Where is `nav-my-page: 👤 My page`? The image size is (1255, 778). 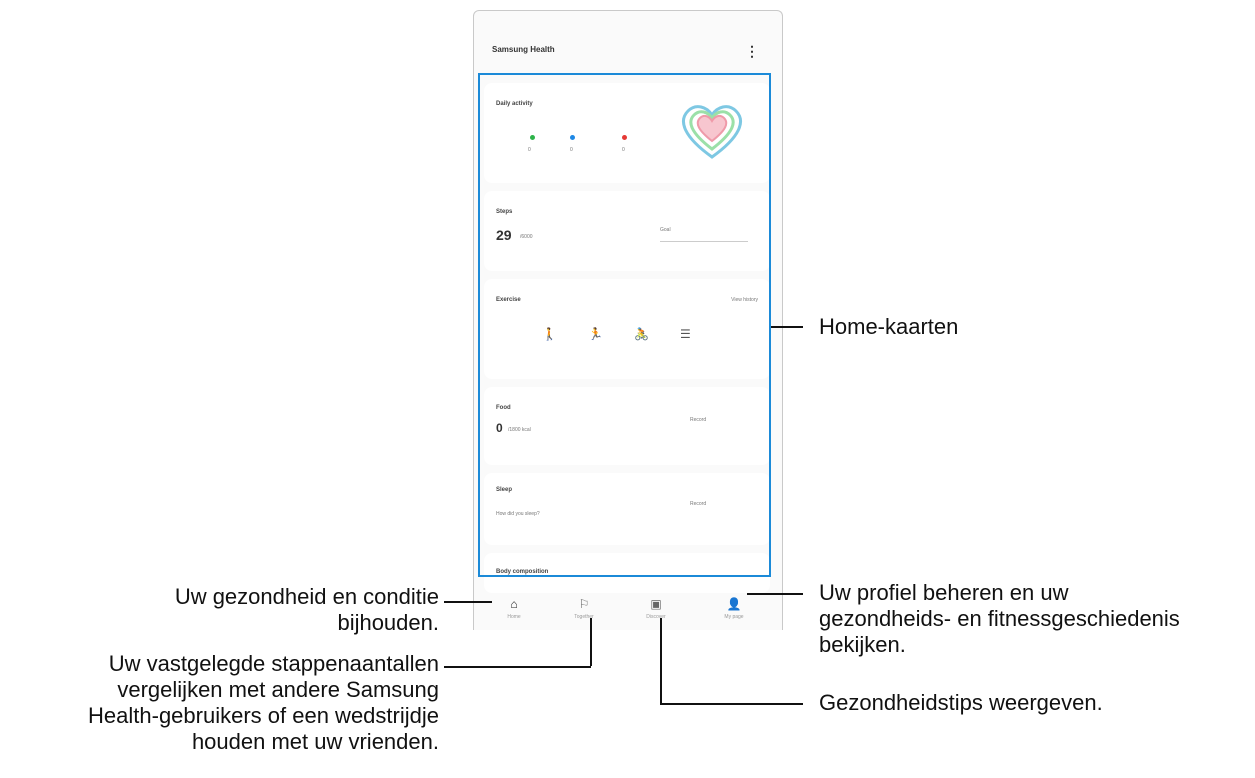
nav-my-page: 👤 My page is located at coordinates (734, 608).